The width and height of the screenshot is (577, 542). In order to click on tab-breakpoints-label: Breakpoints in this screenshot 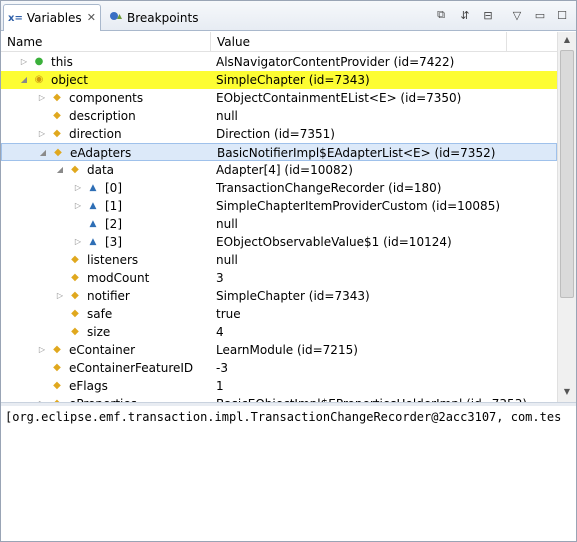, I will do `click(163, 17)`.